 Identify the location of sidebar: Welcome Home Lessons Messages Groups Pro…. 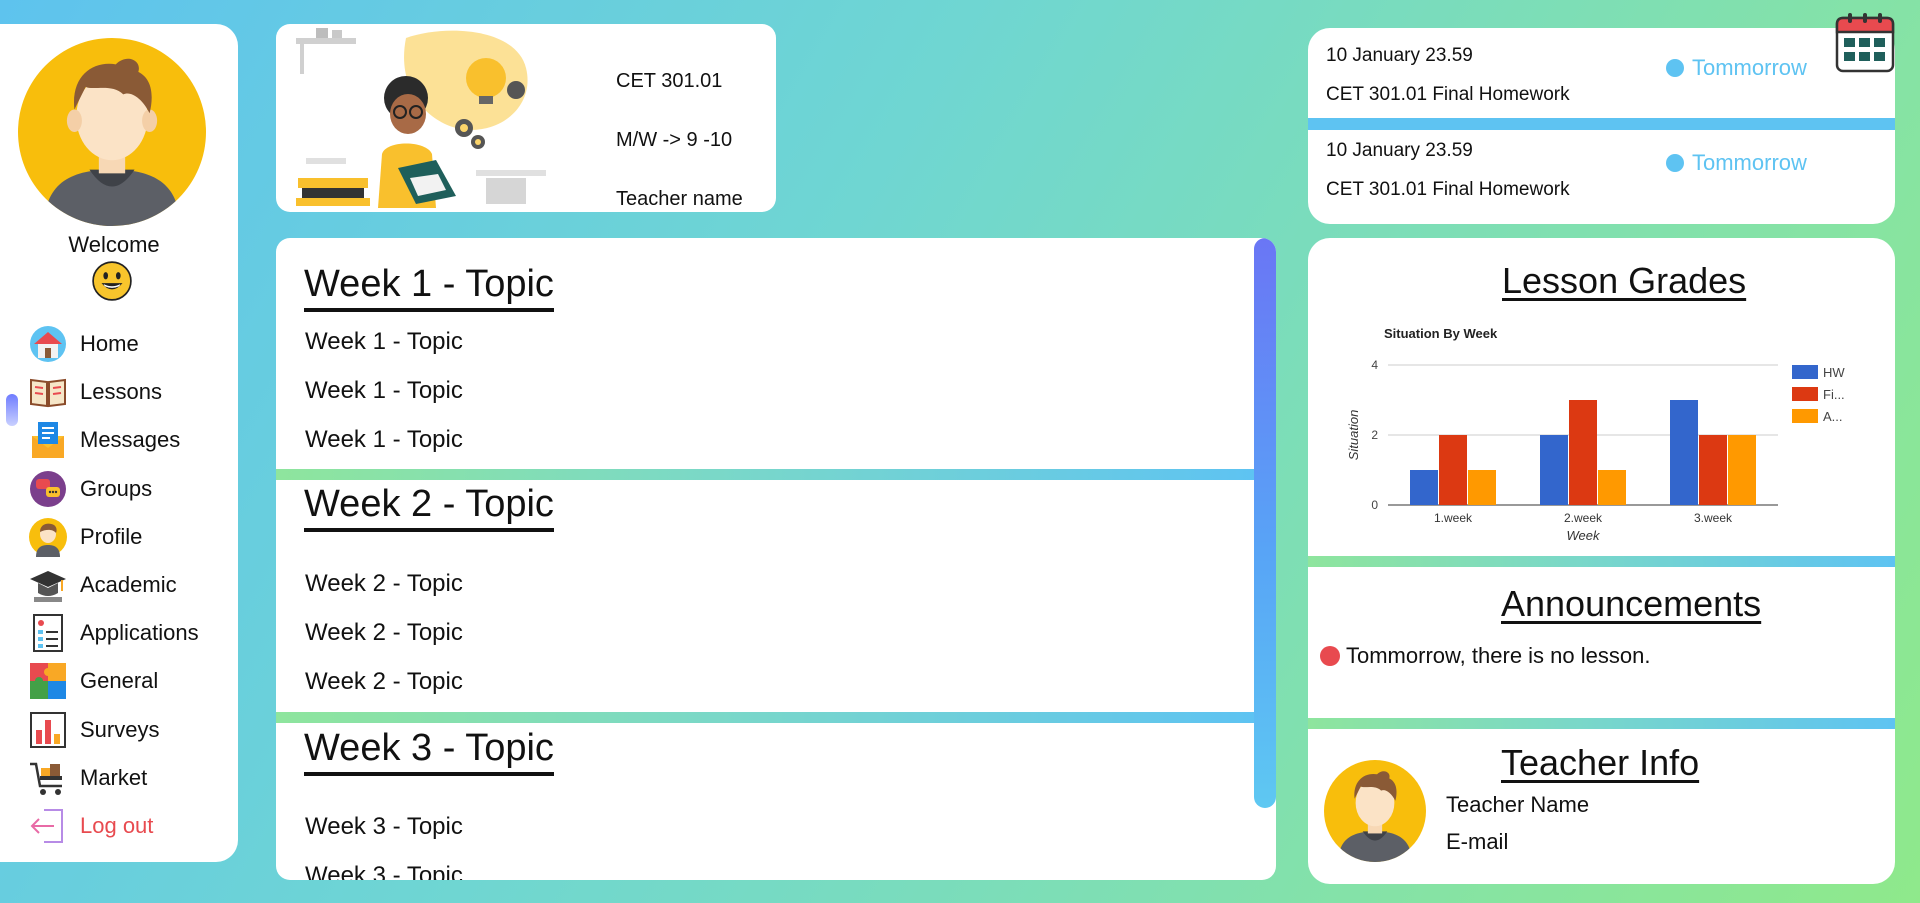
(119, 443).